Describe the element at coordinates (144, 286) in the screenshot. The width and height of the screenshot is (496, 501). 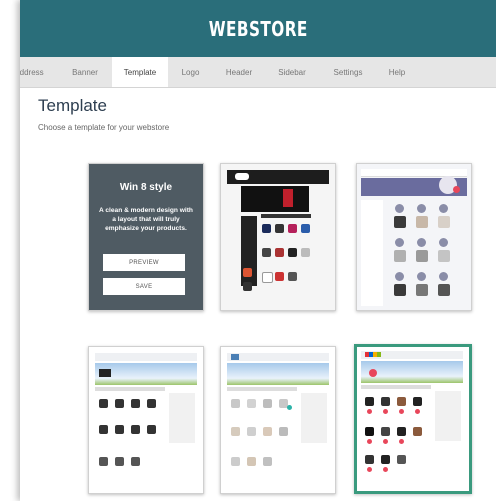
I see `save-button: SAVE` at that location.